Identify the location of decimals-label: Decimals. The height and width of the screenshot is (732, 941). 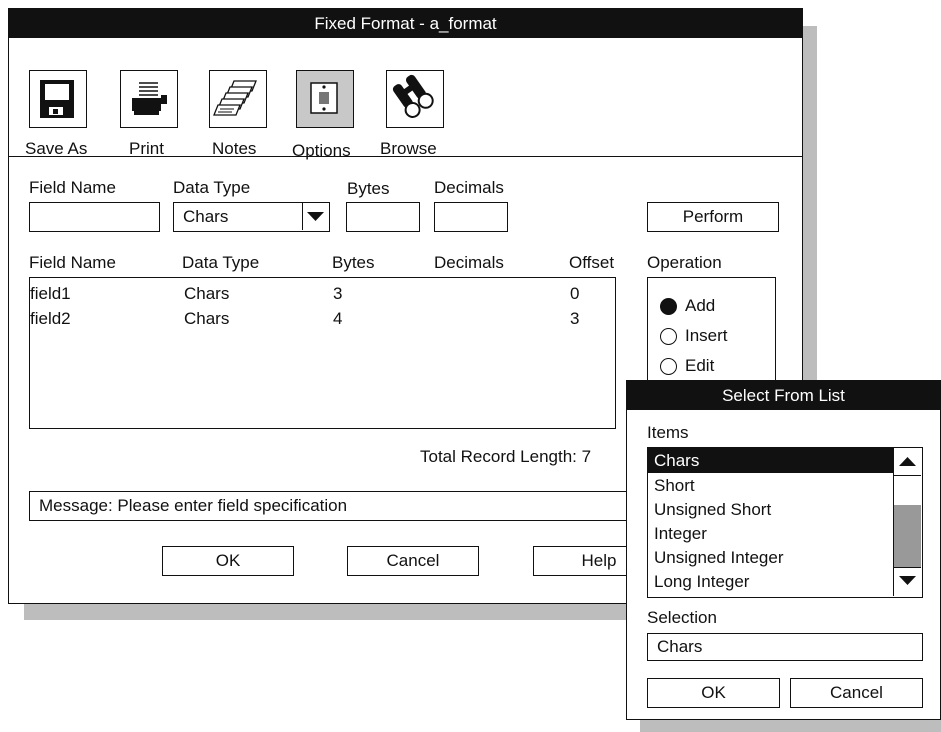
(469, 187).